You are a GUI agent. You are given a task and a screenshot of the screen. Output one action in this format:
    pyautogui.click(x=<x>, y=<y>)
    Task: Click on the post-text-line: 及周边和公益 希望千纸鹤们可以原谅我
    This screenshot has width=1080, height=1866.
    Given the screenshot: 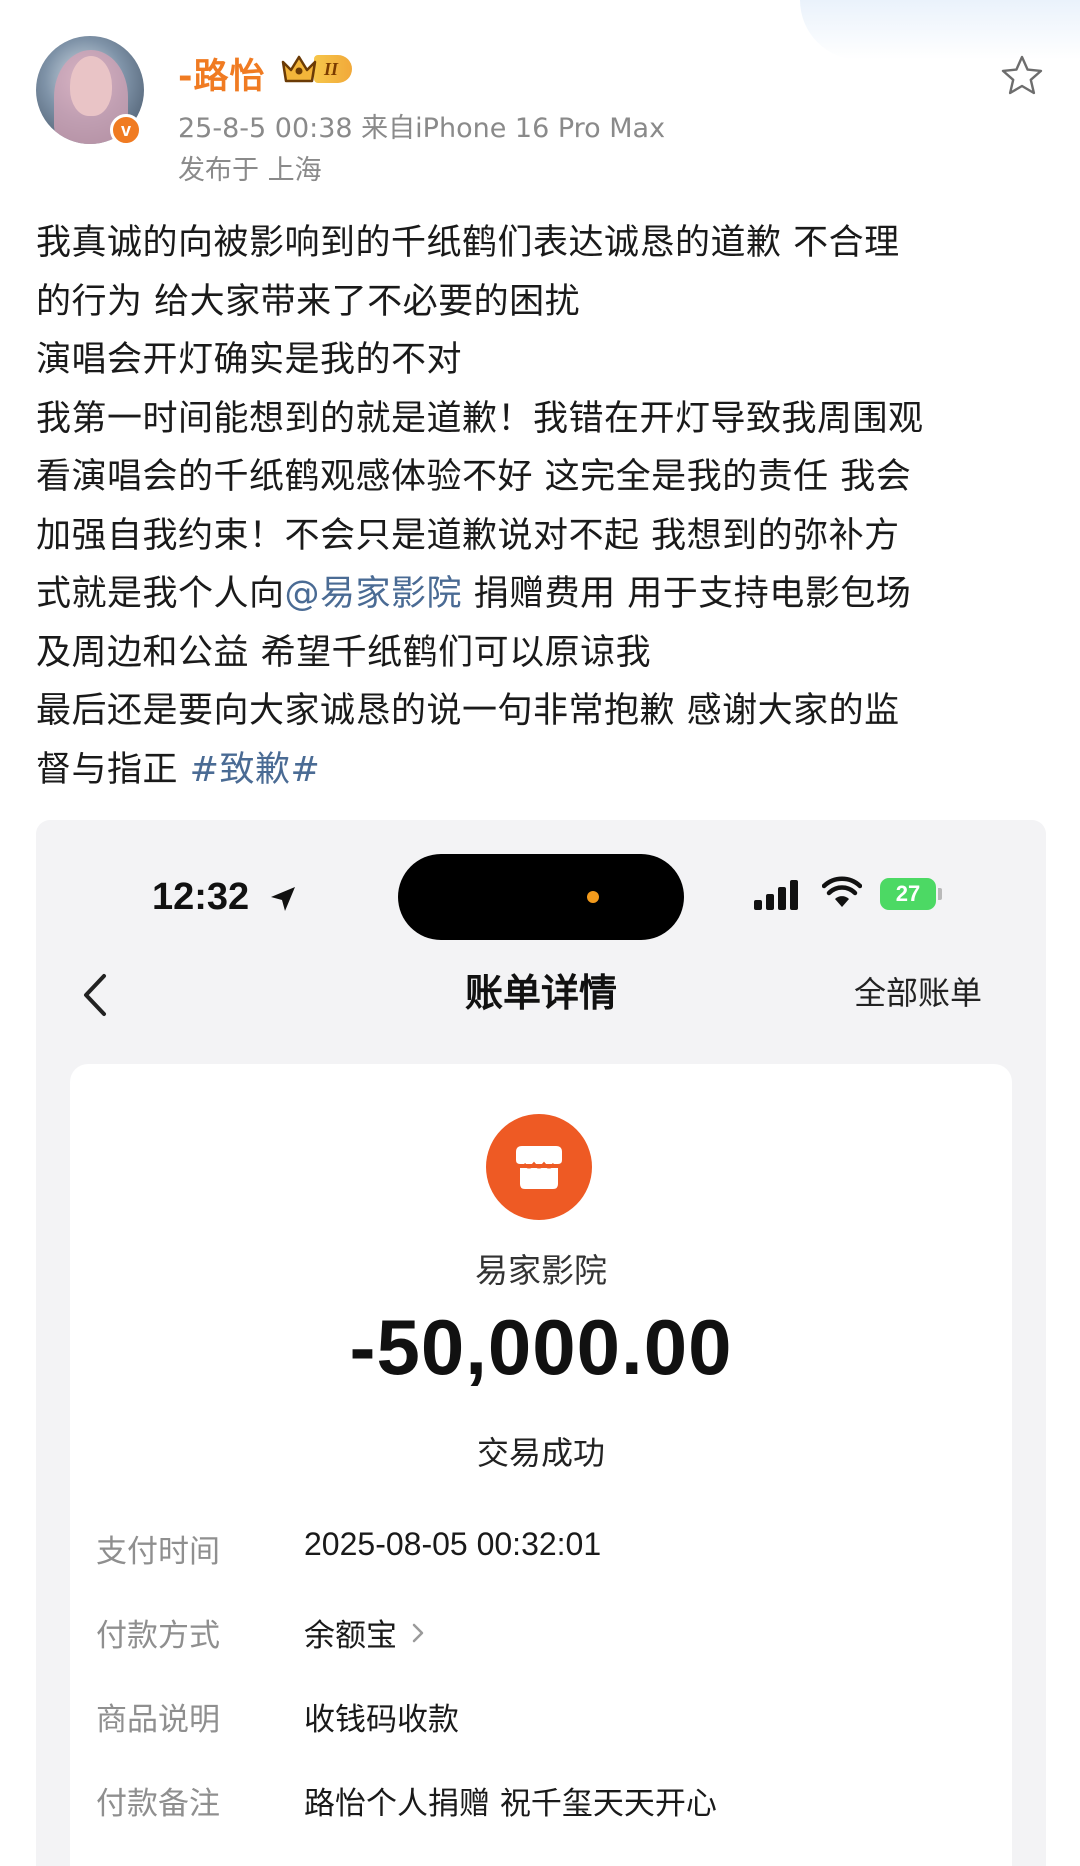 What is the action you would take?
    pyautogui.click(x=344, y=652)
    